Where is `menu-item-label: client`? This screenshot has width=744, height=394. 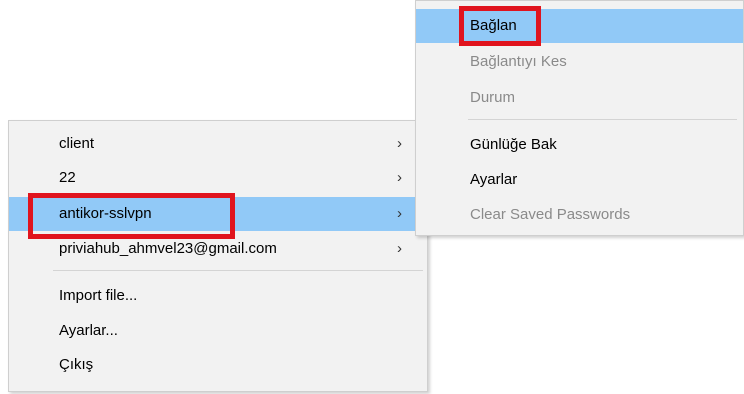
menu-item-label: client is located at coordinates (77, 143).